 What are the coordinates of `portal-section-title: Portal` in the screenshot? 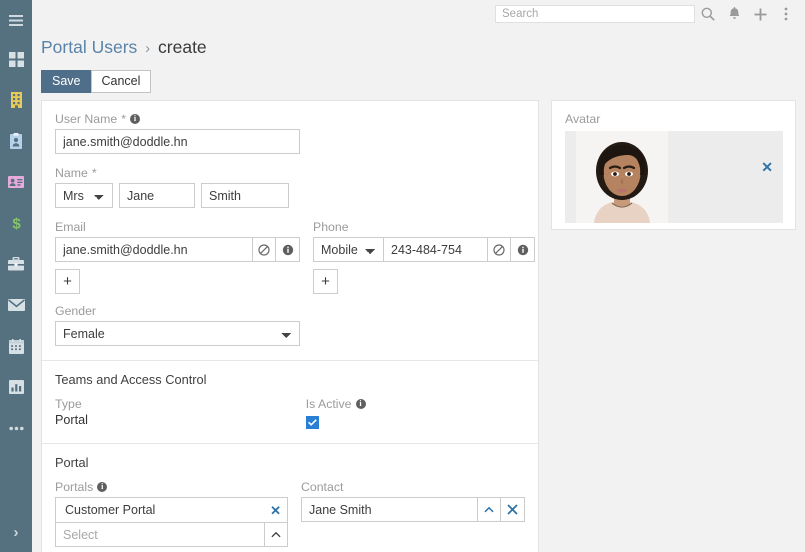 It's located at (72, 462).